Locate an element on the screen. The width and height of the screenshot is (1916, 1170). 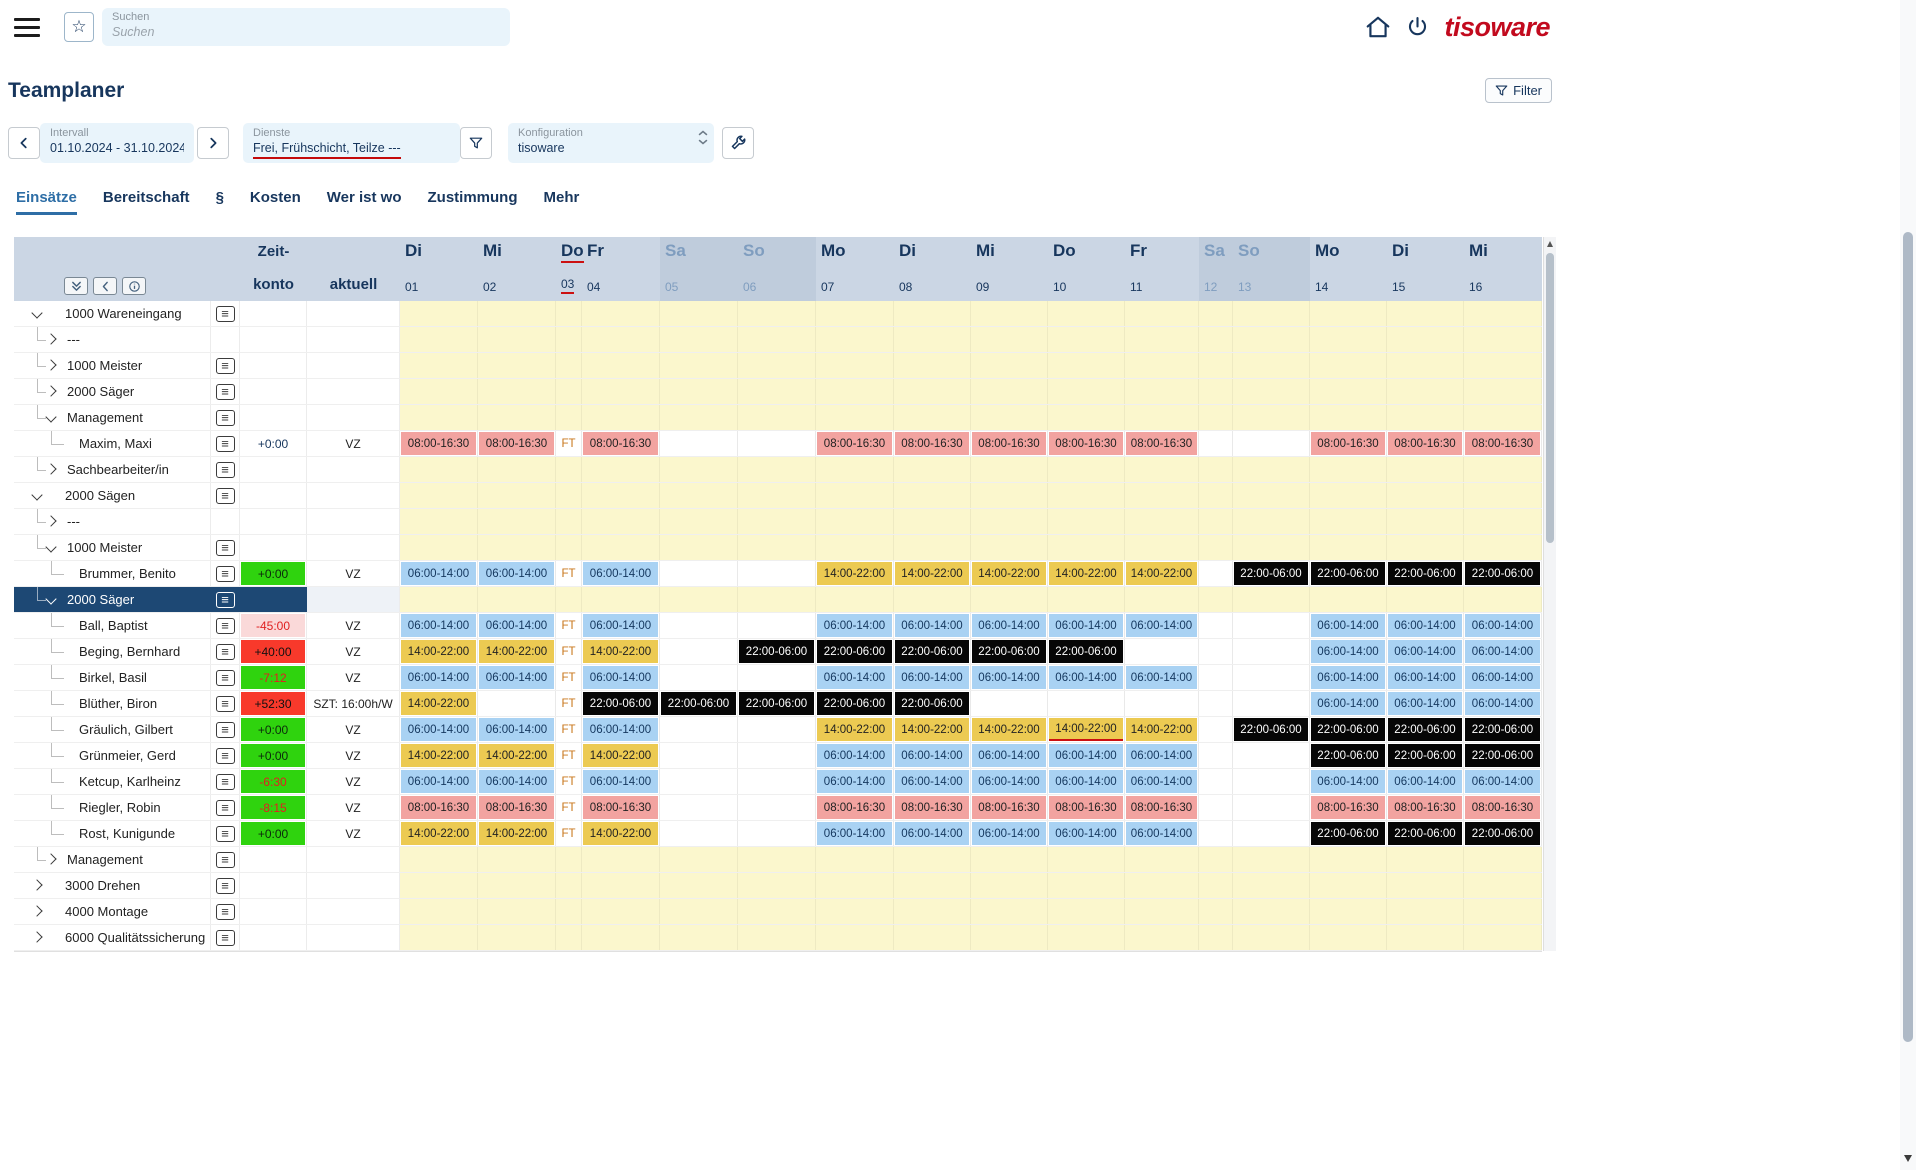
day-header-sa-12: Sa 12 is located at coordinates (1216, 269).